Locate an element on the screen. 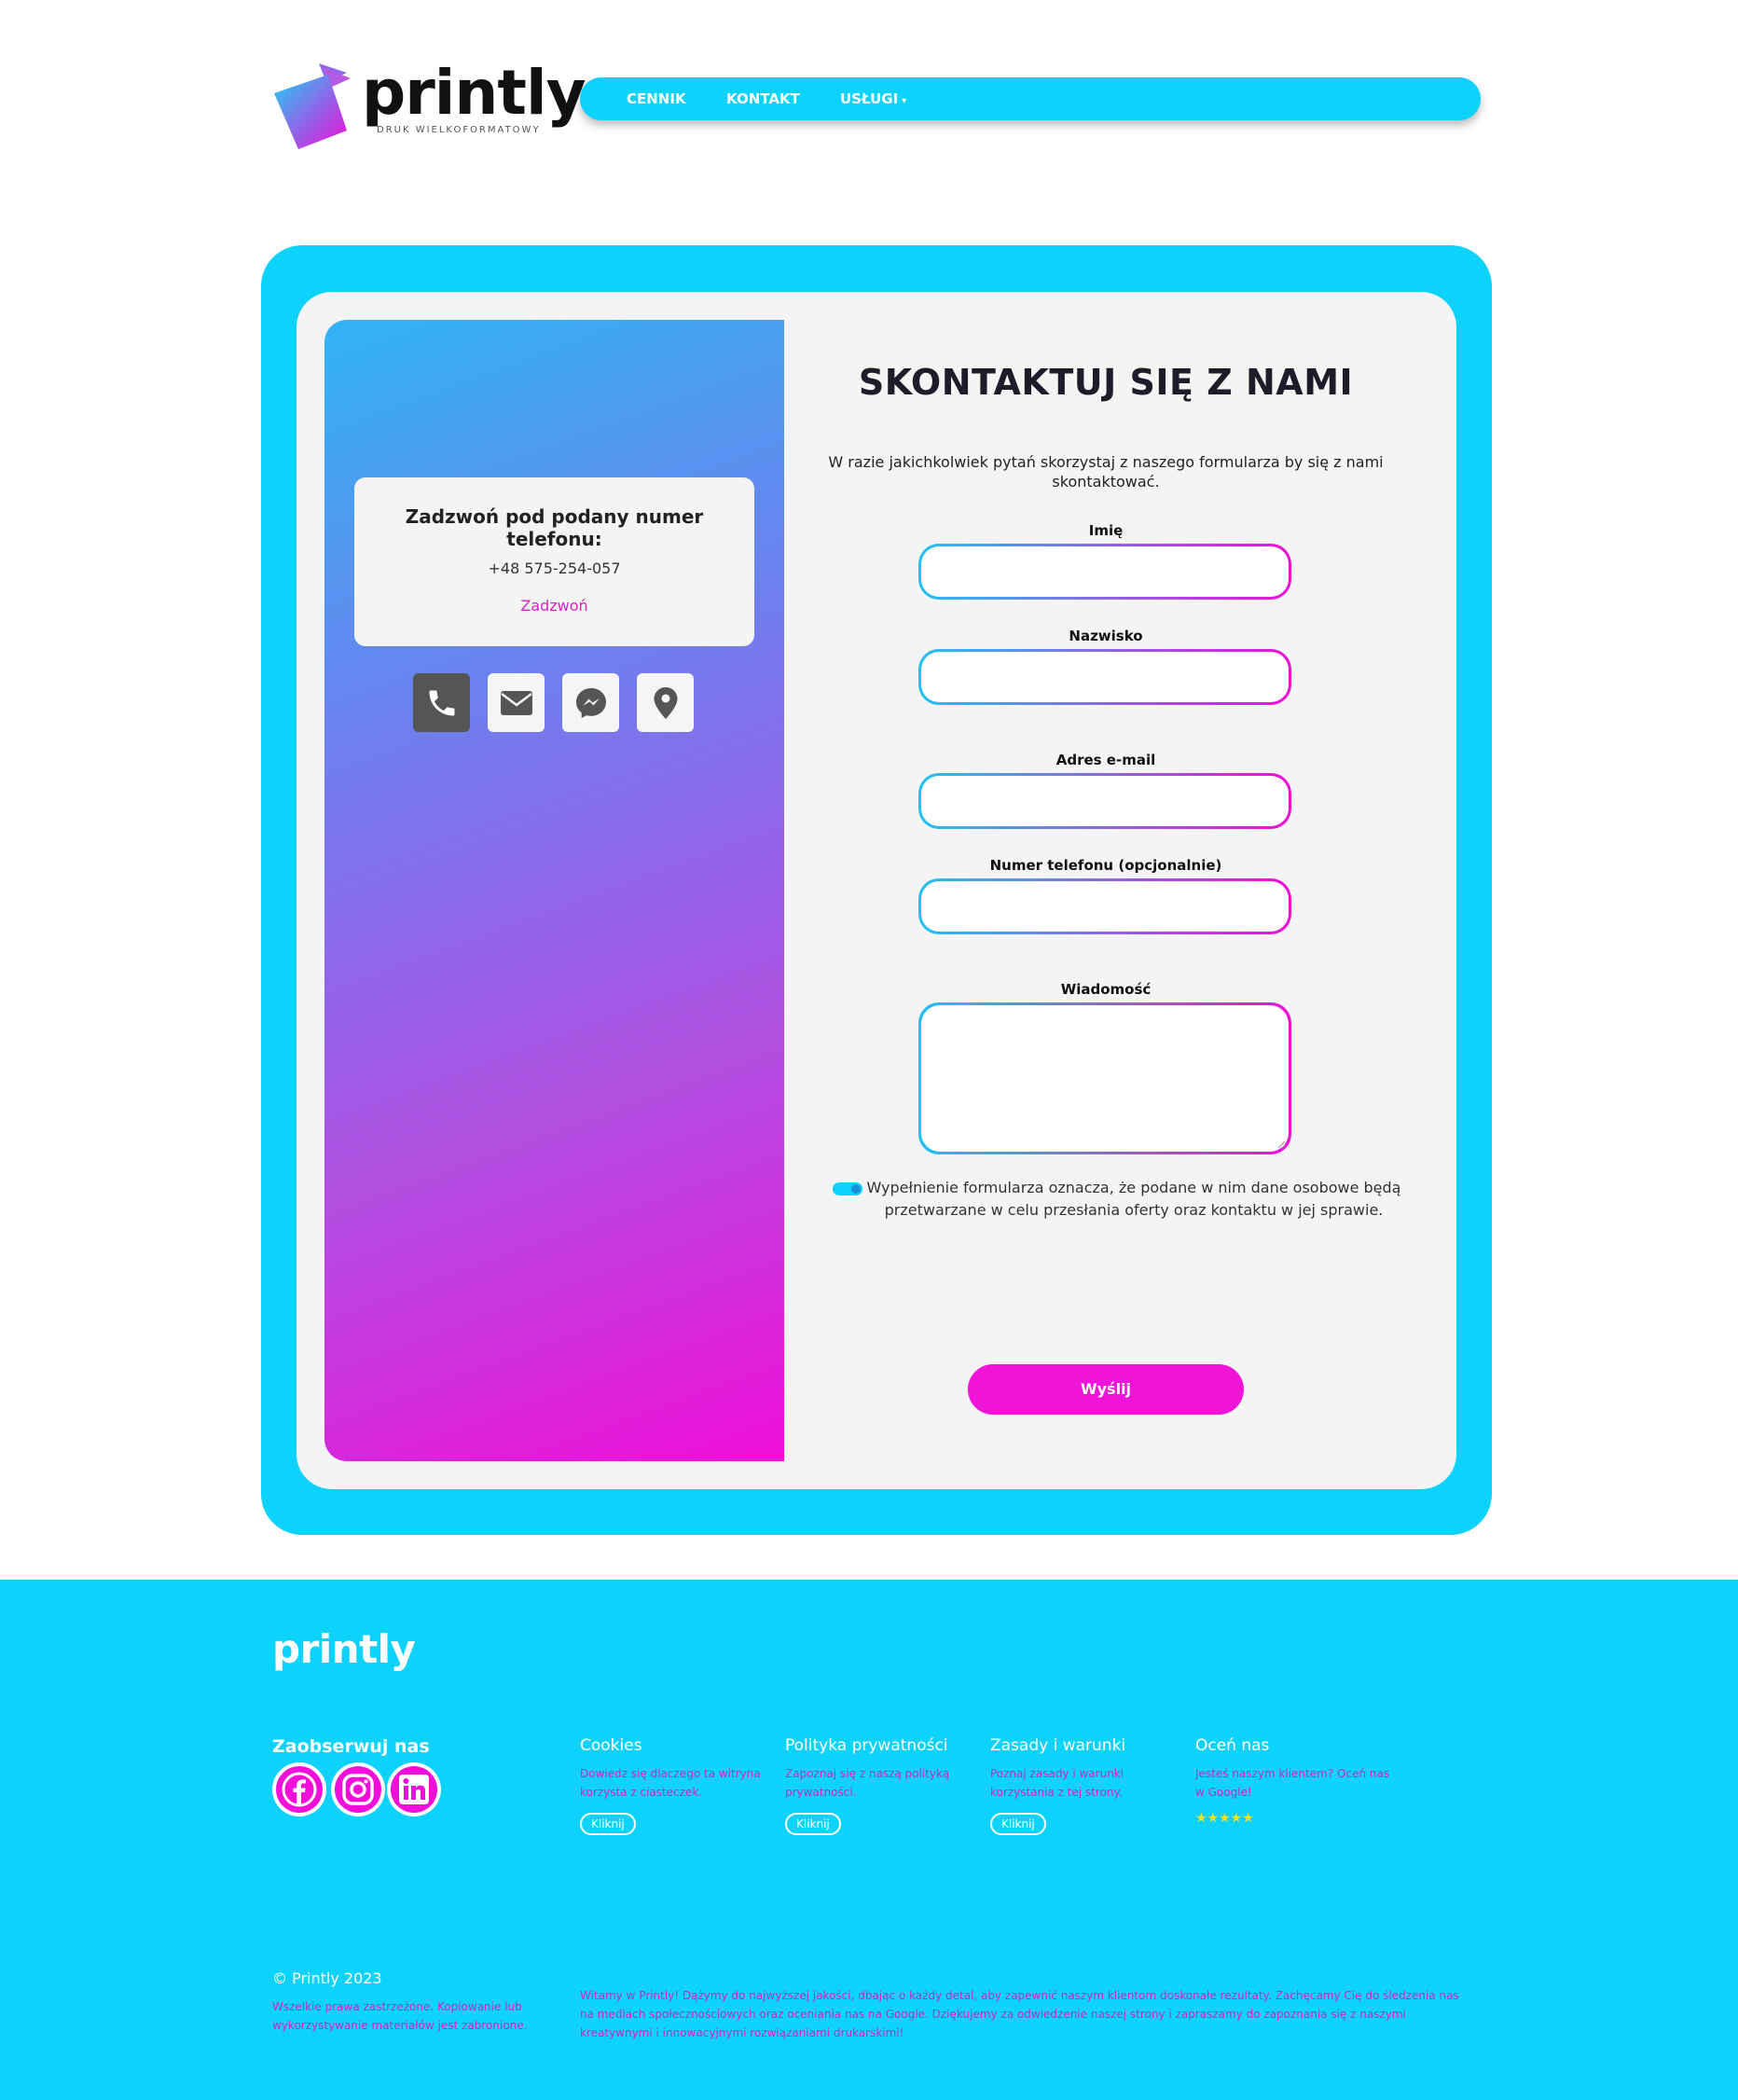 This screenshot has height=2100, width=1738. last-name-input is located at coordinates (1105, 677).